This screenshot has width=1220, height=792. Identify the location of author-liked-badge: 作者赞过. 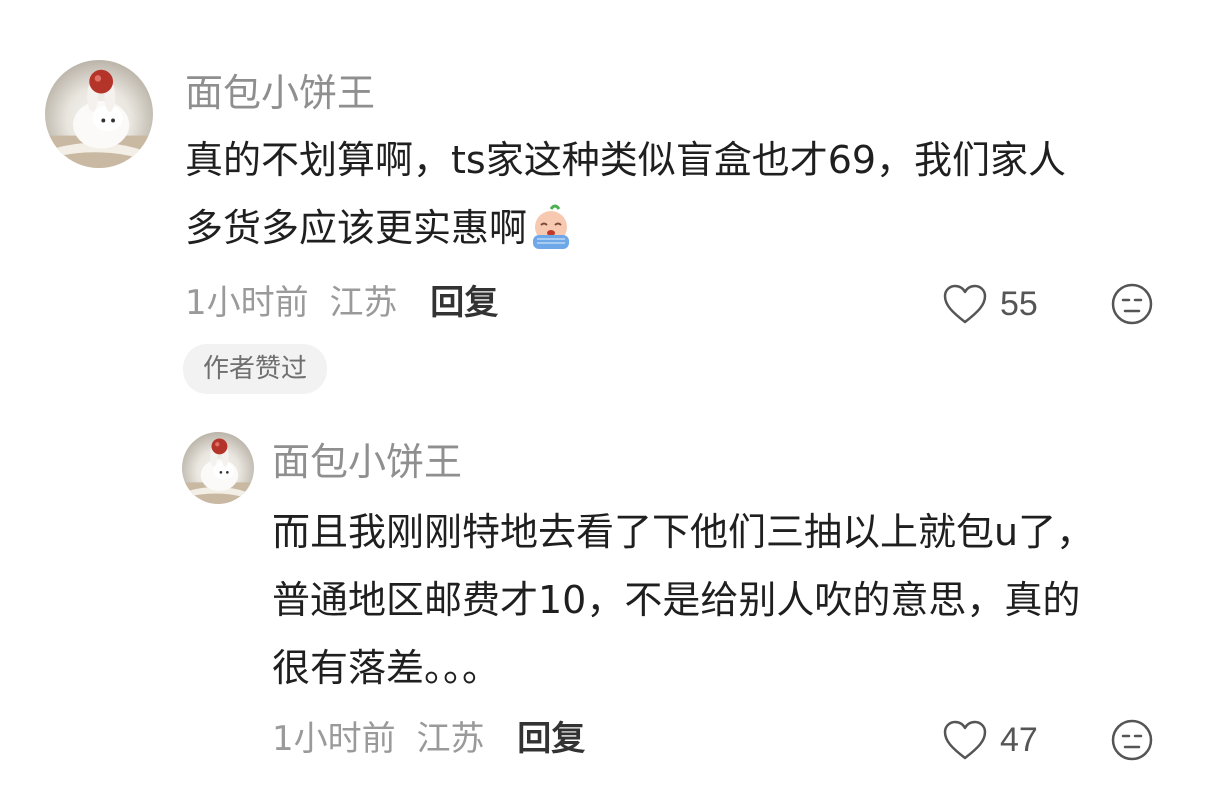
(255, 369).